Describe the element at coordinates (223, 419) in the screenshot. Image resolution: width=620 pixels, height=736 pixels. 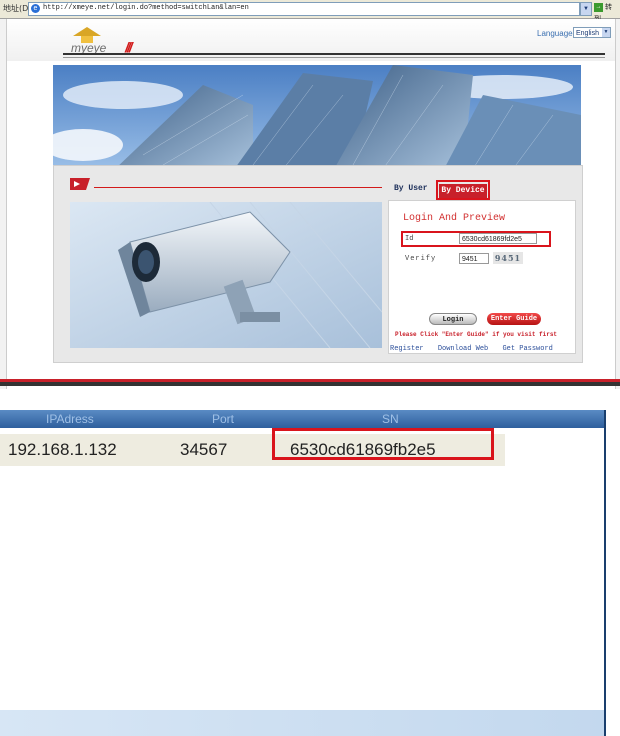
I see `column-port: Port` at that location.